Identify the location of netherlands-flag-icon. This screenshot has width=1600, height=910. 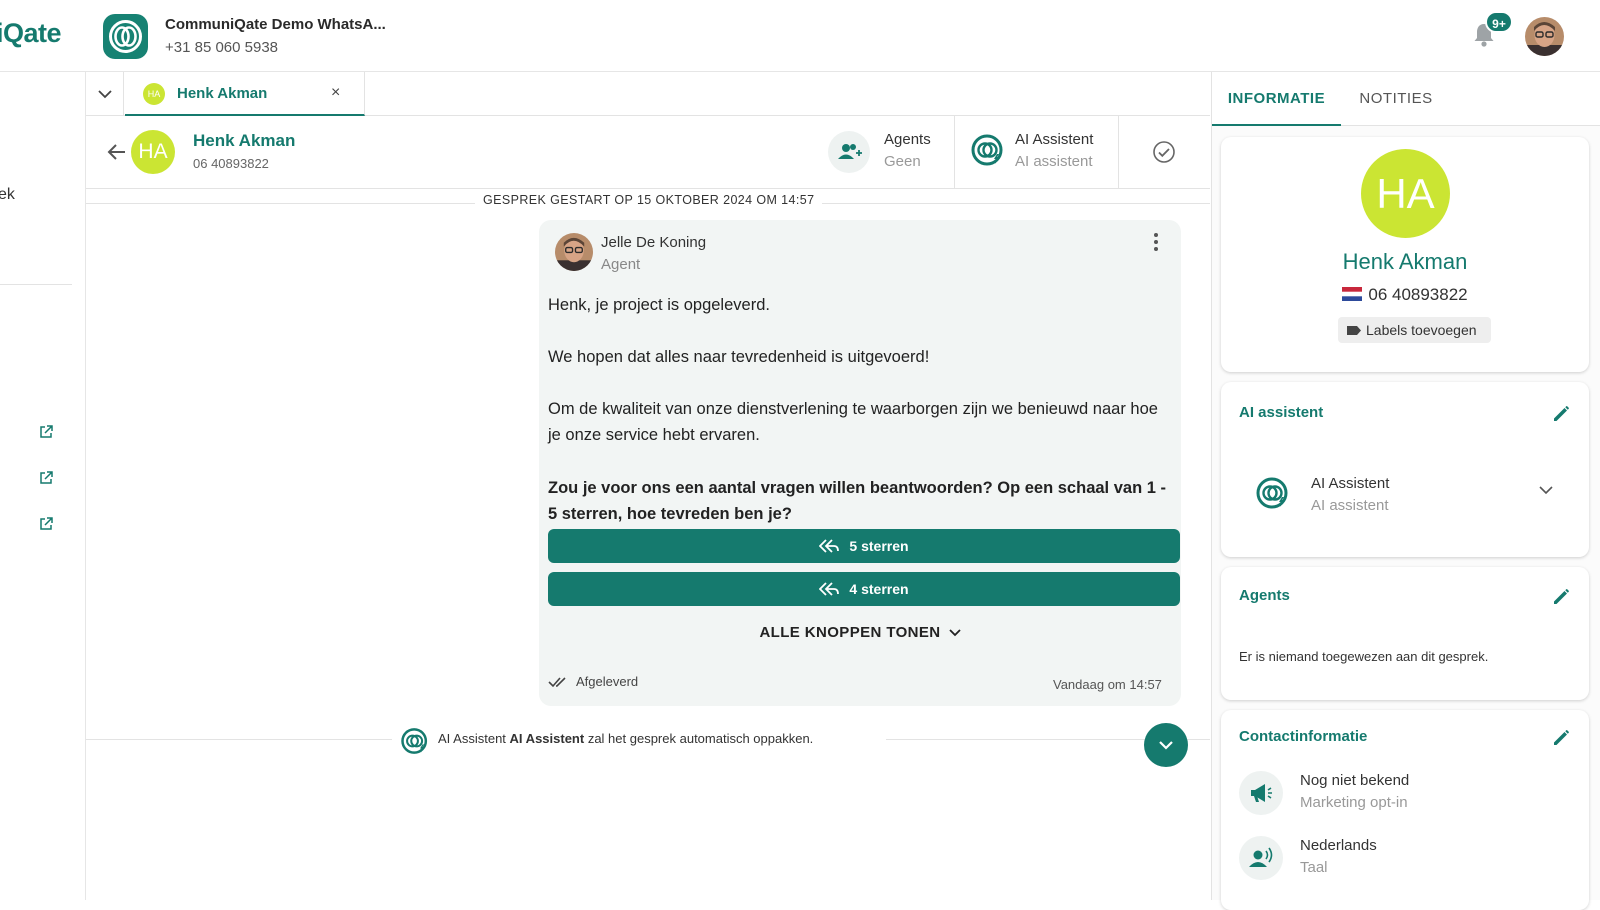
(1352, 294).